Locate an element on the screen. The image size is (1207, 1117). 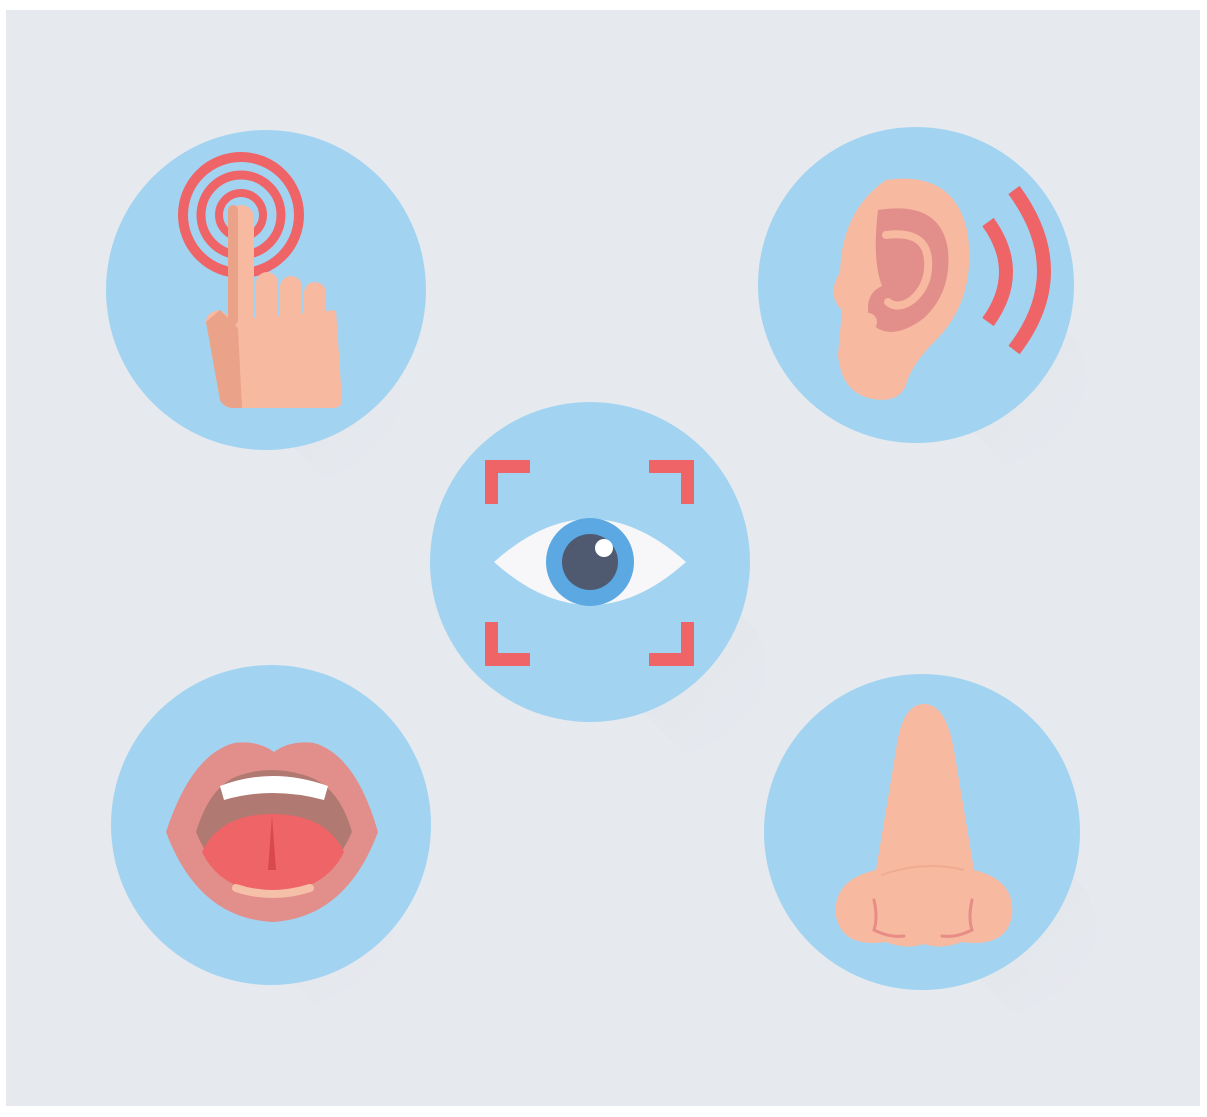
smell-icon is located at coordinates (930, 844).